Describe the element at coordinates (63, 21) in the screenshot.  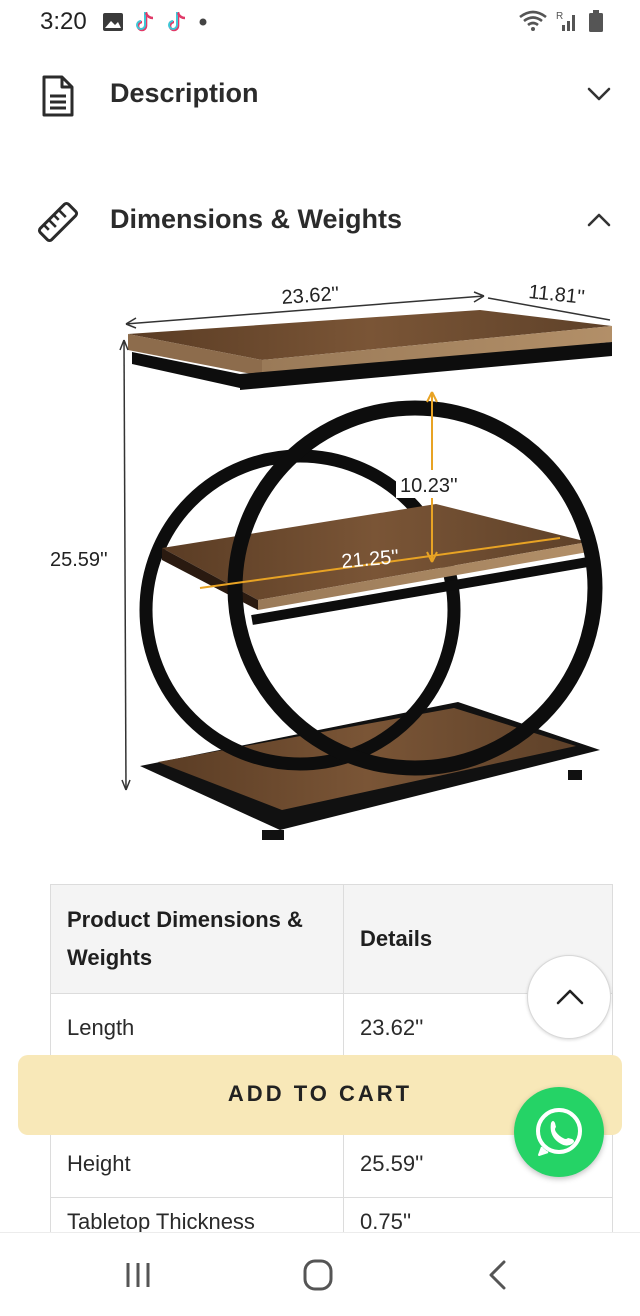
I see `status-time: 3:20` at that location.